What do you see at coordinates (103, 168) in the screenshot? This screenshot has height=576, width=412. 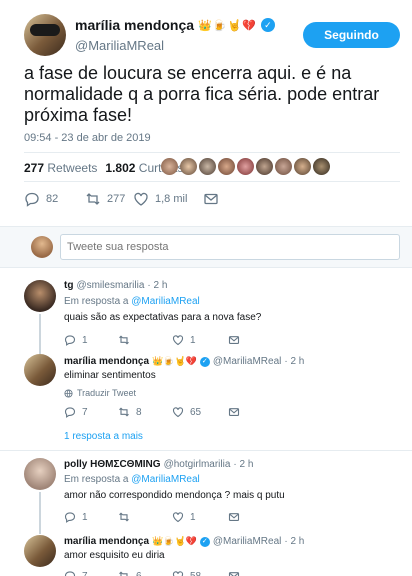 I see `tweet-stats: 277 Retweets 1.802 Curtidas` at bounding box center [103, 168].